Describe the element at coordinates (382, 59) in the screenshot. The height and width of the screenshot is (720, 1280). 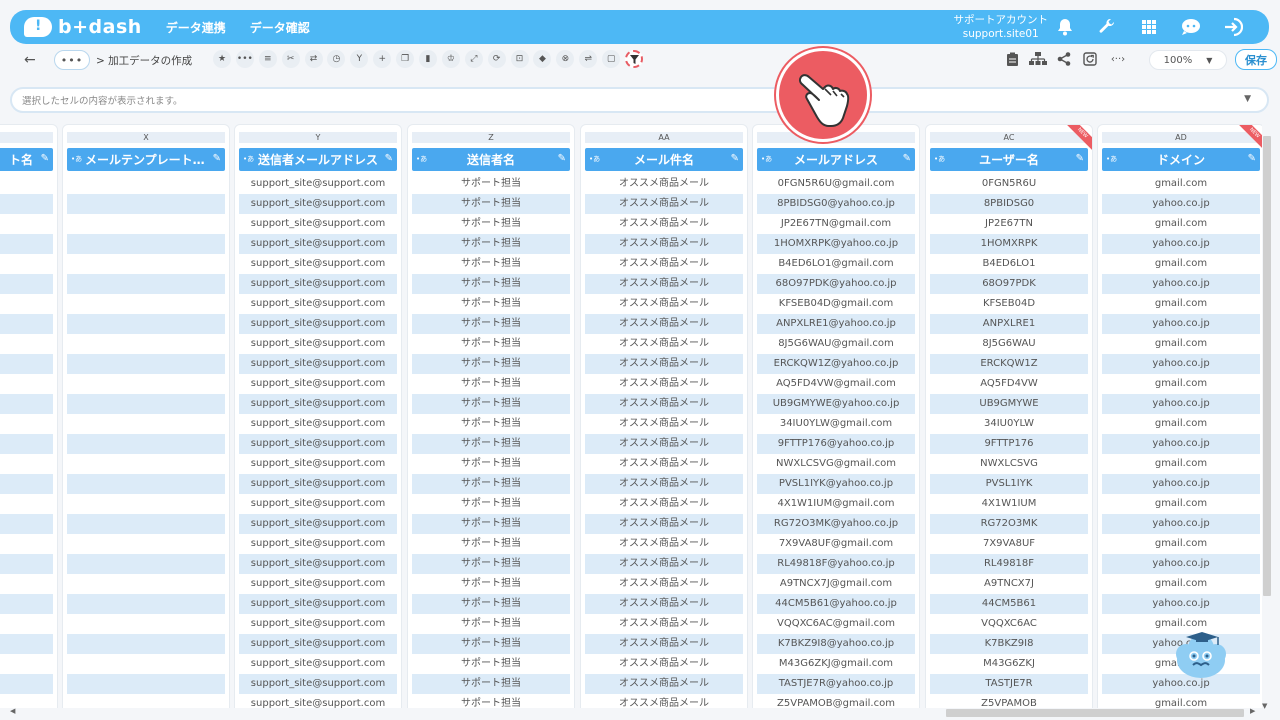
I see `plus-icon: +` at that location.